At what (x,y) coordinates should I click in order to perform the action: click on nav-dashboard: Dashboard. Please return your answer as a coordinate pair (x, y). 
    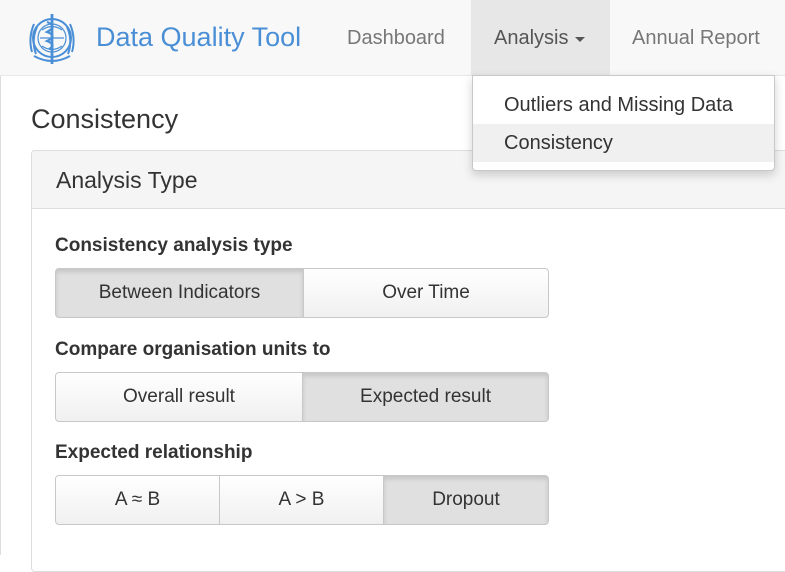
    Looking at the image, I should click on (396, 37).